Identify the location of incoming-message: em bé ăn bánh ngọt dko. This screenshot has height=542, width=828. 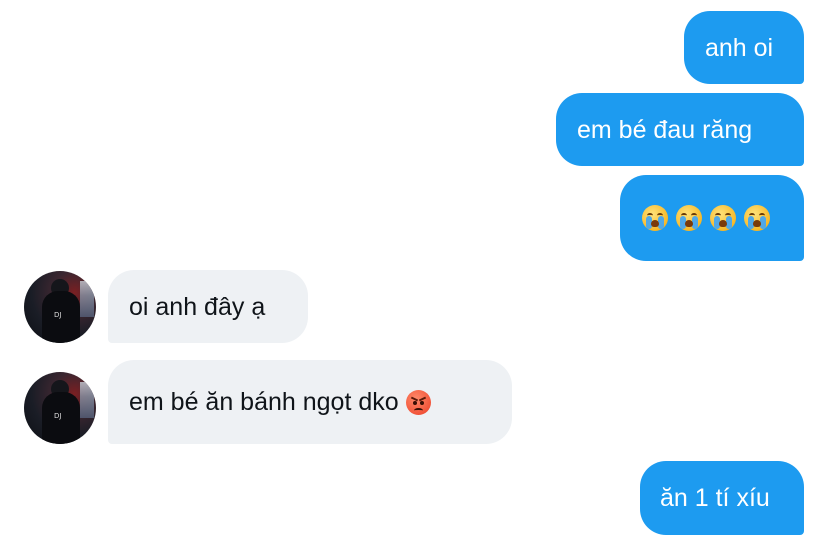
(310, 402).